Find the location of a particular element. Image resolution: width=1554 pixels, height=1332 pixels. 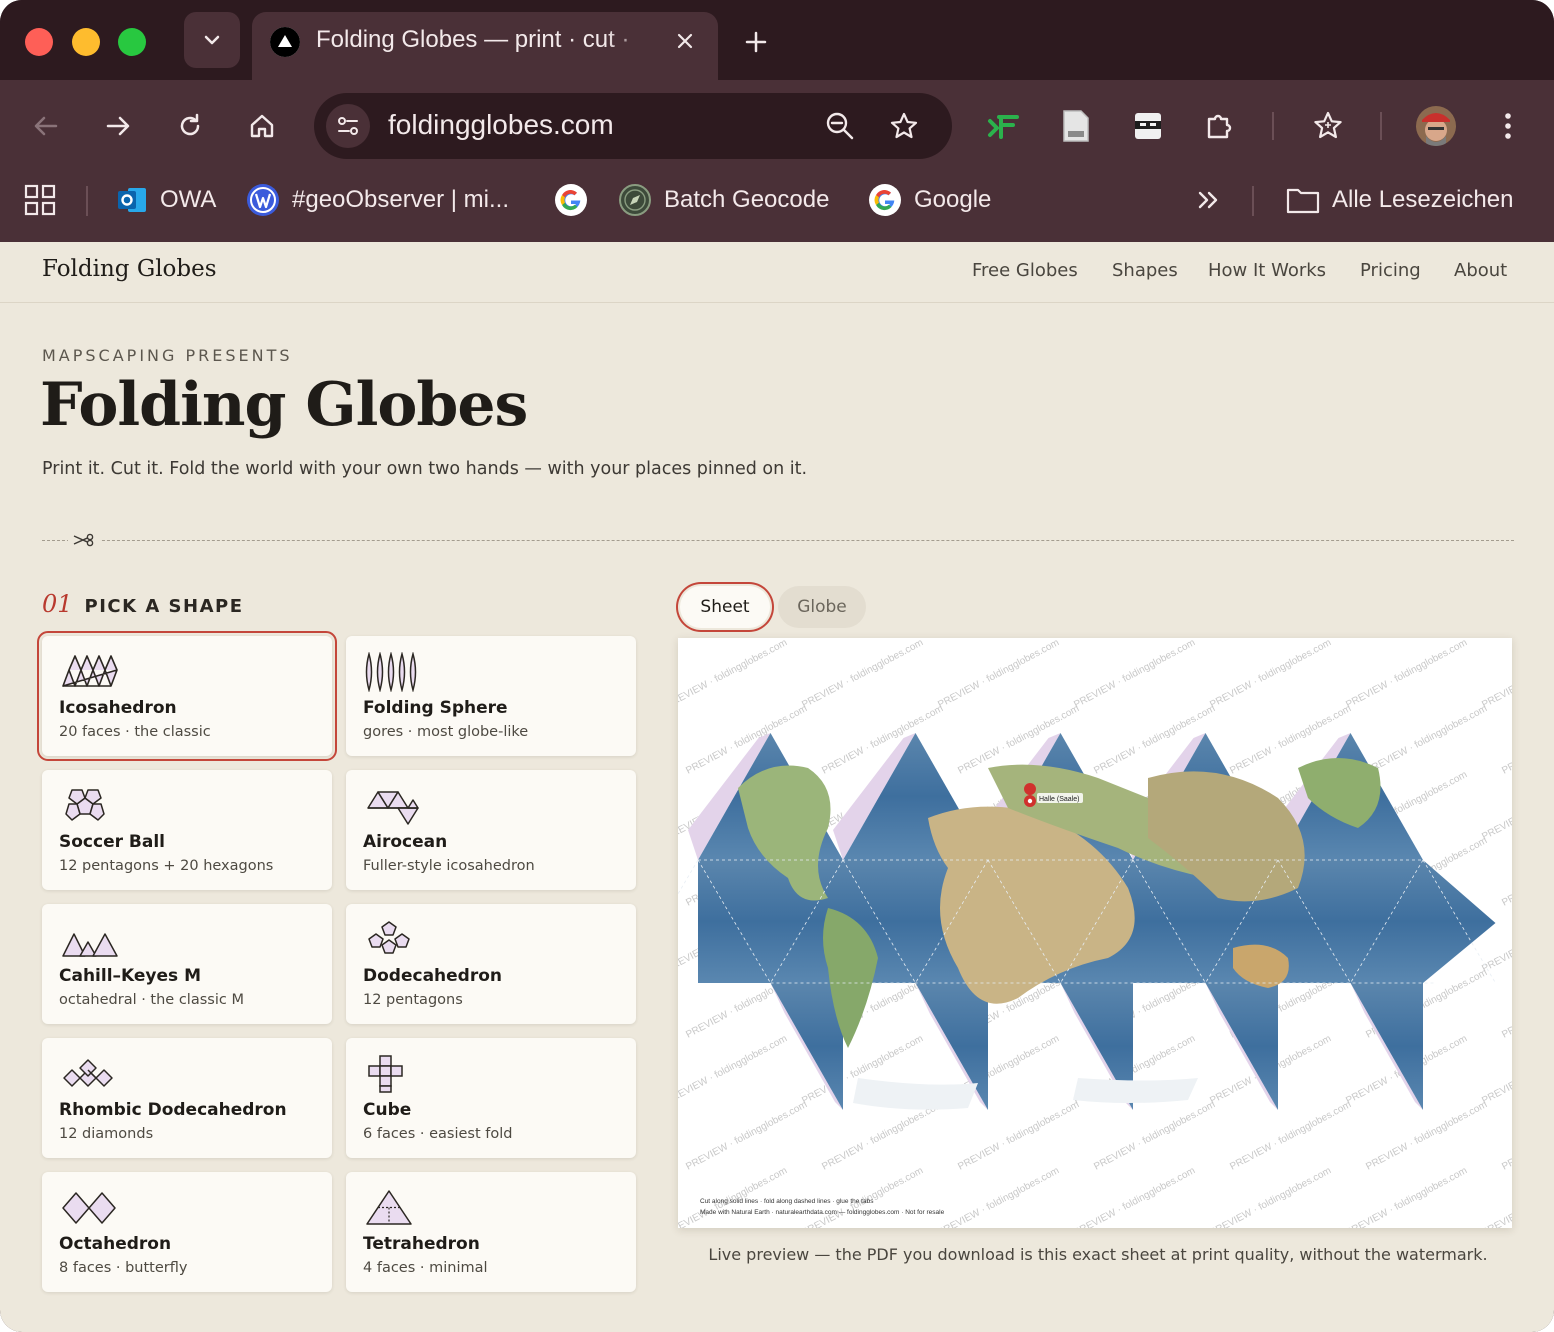

reading-list-button is located at coordinates (1328, 126).